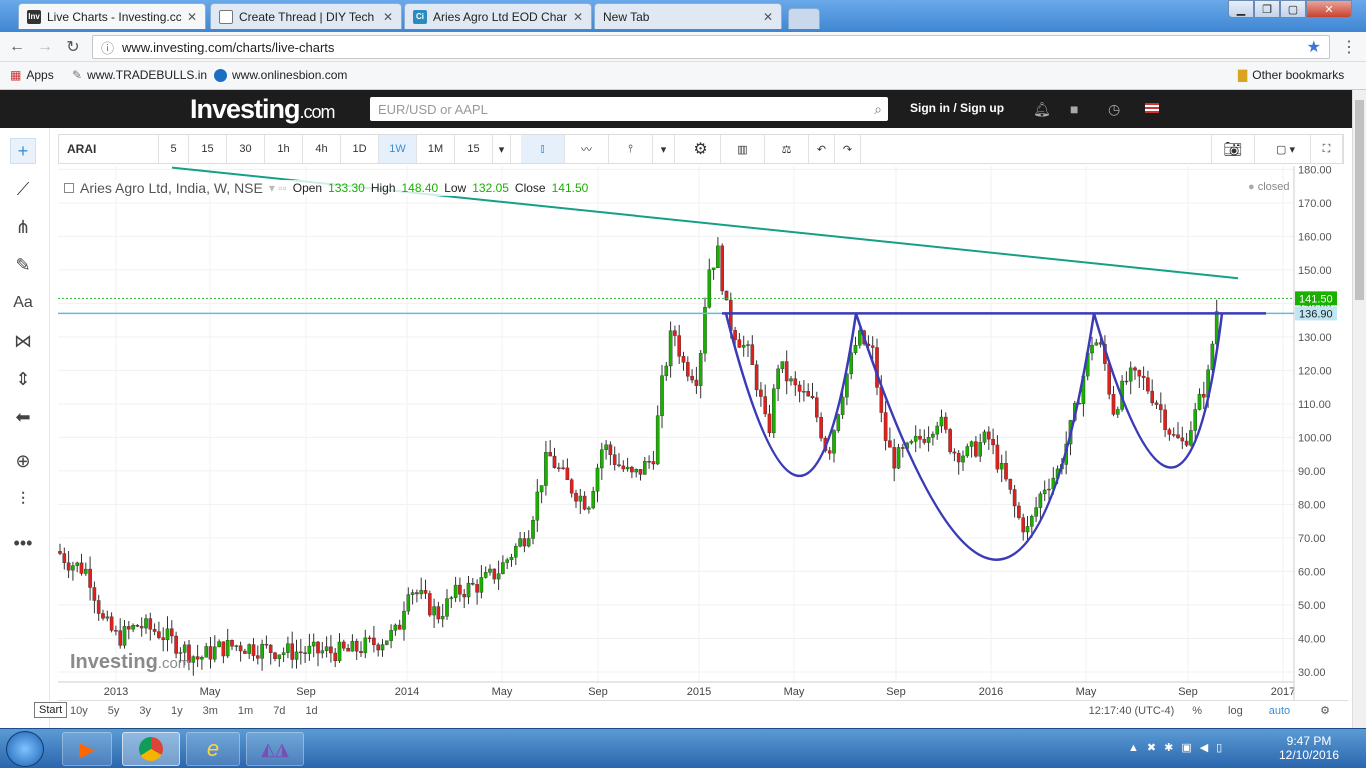 The height and width of the screenshot is (768, 1366). Describe the element at coordinates (311, 711) in the screenshot. I see `range-button: 1d` at that location.